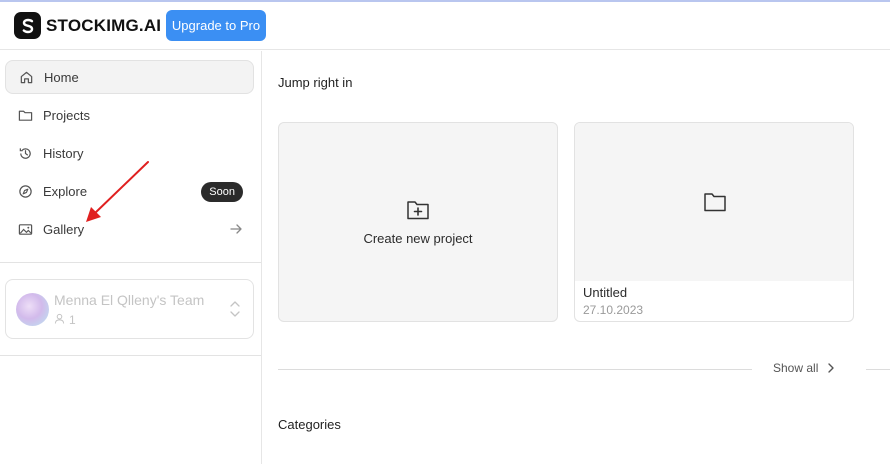 The image size is (890, 464). I want to click on sidebar-item-home: Home, so click(129, 77).